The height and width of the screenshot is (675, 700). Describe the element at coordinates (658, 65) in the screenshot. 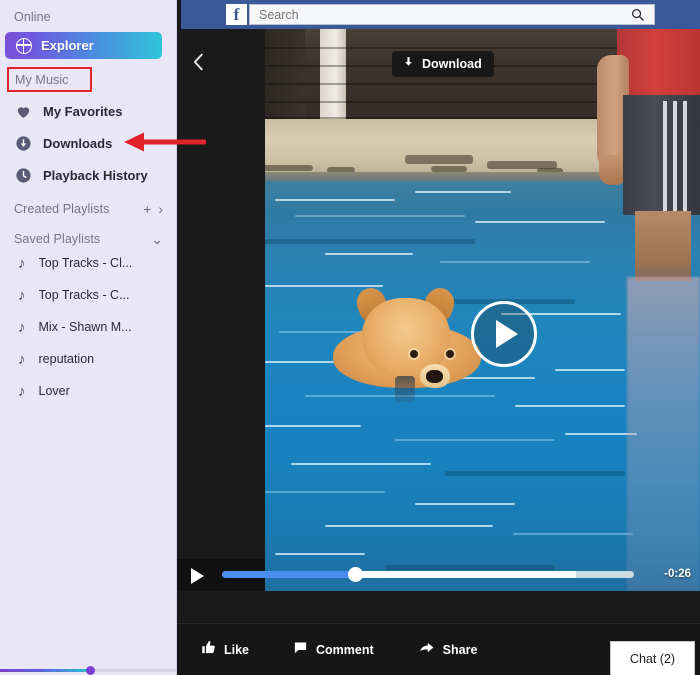

I see `person-shirt` at that location.